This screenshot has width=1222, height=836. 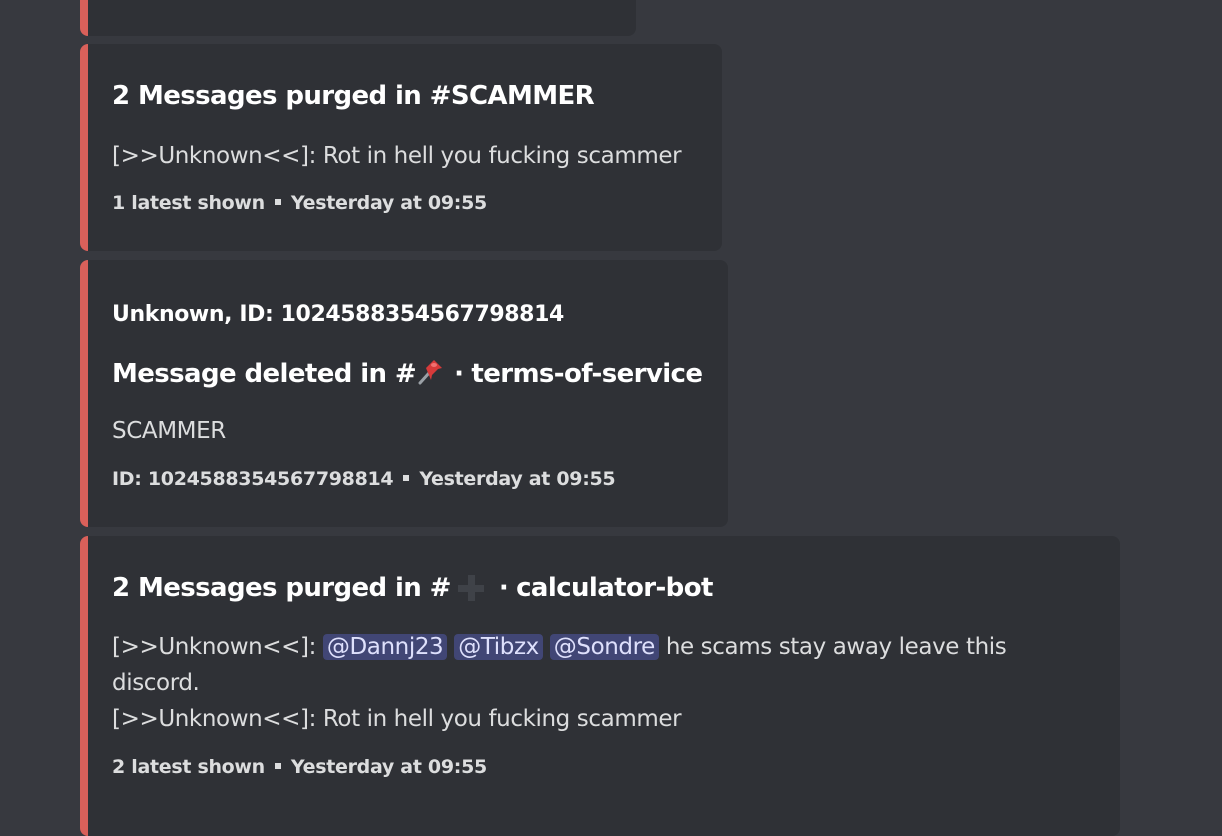 What do you see at coordinates (338, 314) in the screenshot?
I see `embed-author: Unknown, ID: 1024588354567798814` at bounding box center [338, 314].